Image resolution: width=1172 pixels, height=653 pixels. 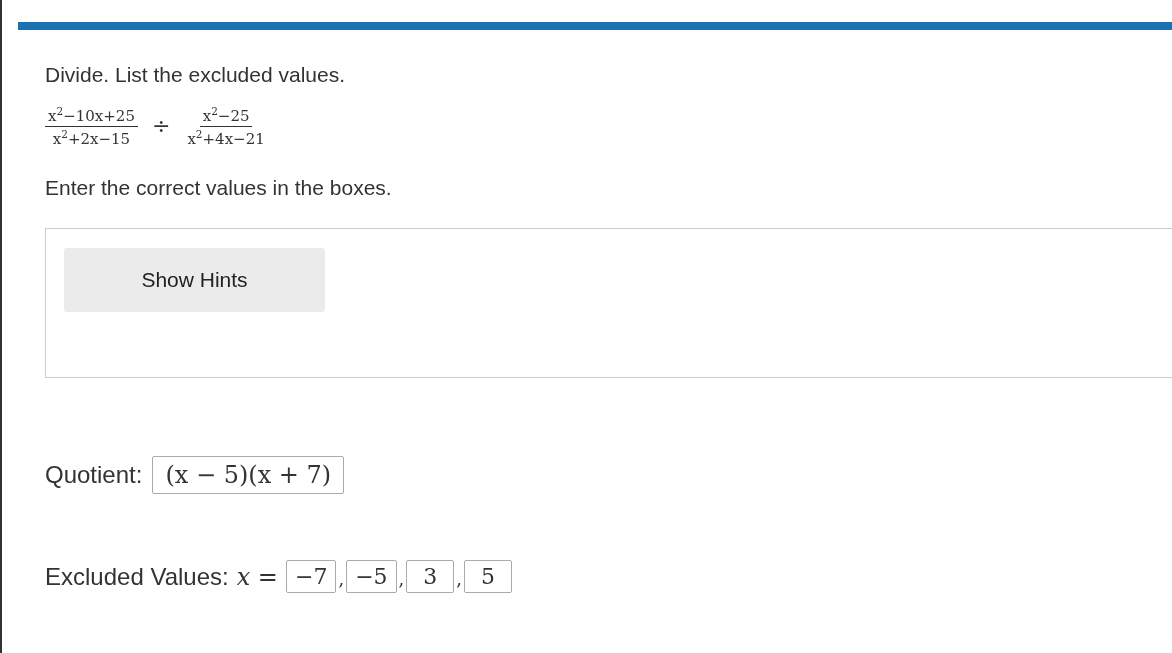 What do you see at coordinates (219, 188) in the screenshot?
I see `instruction-text: Enter the correct values in the boxes.` at bounding box center [219, 188].